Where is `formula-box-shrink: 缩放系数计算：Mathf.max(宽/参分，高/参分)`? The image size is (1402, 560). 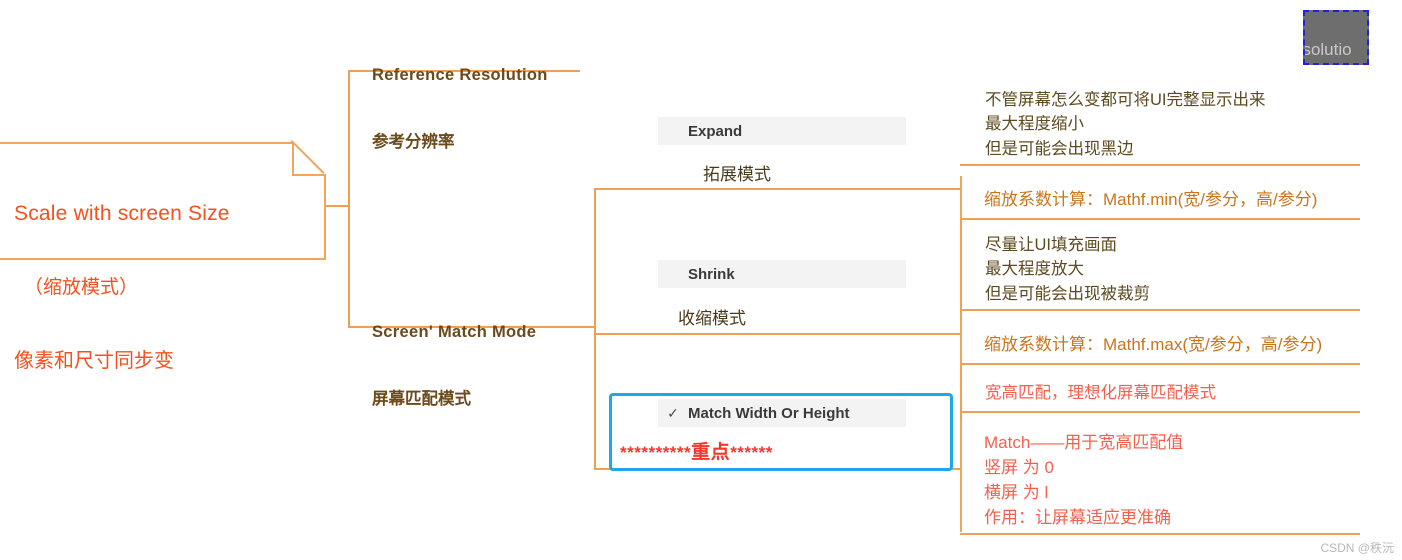 formula-box-shrink: 缩放系数计算：Mathf.max(宽/参分，高/参分) is located at coordinates (1160, 342).